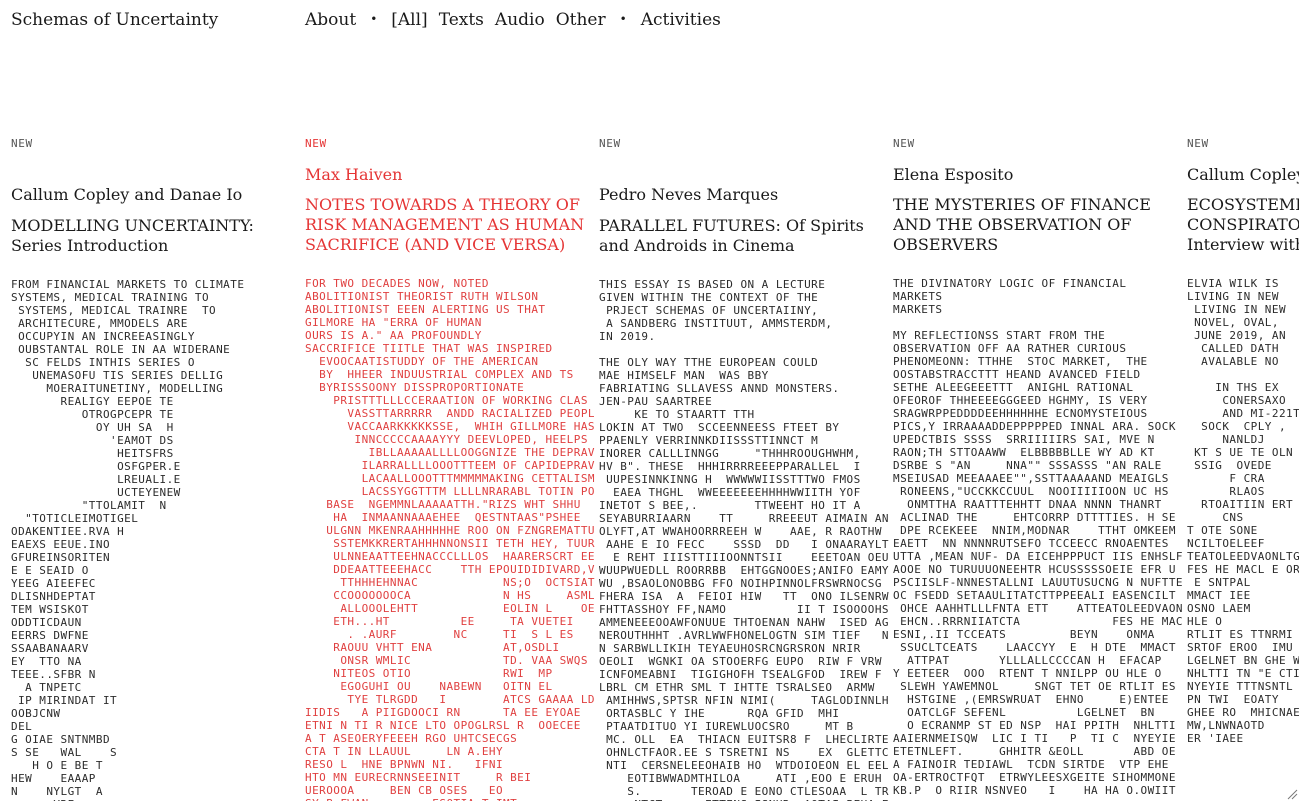 Image resolution: width=1299 pixels, height=801 pixels. Describe the element at coordinates (1243, 244) in the screenshot. I see `article-subtitle: Interview with` at that location.